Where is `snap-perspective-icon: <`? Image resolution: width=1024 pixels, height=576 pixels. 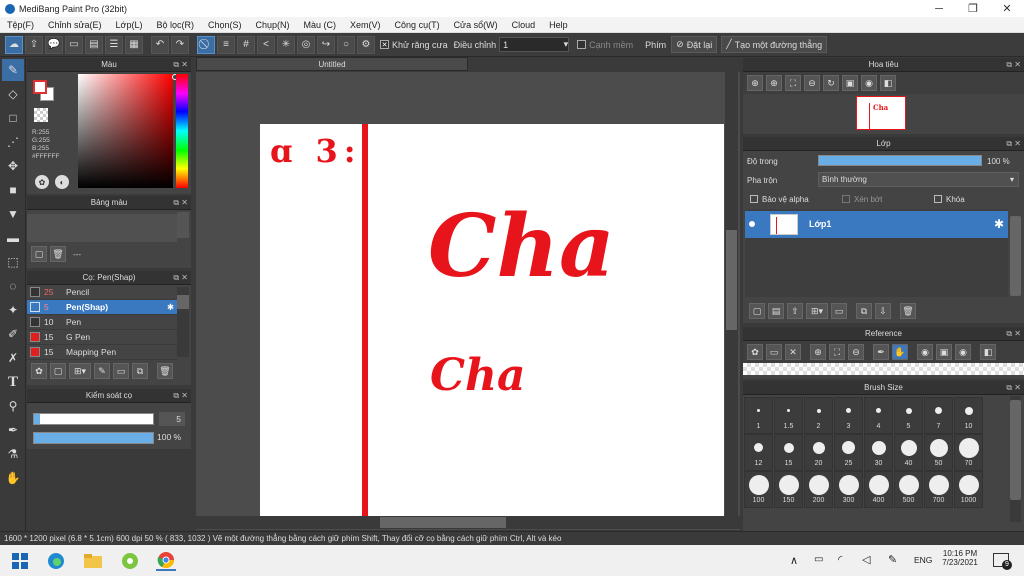
snap-perspective-icon: < is located at coordinates (266, 44).